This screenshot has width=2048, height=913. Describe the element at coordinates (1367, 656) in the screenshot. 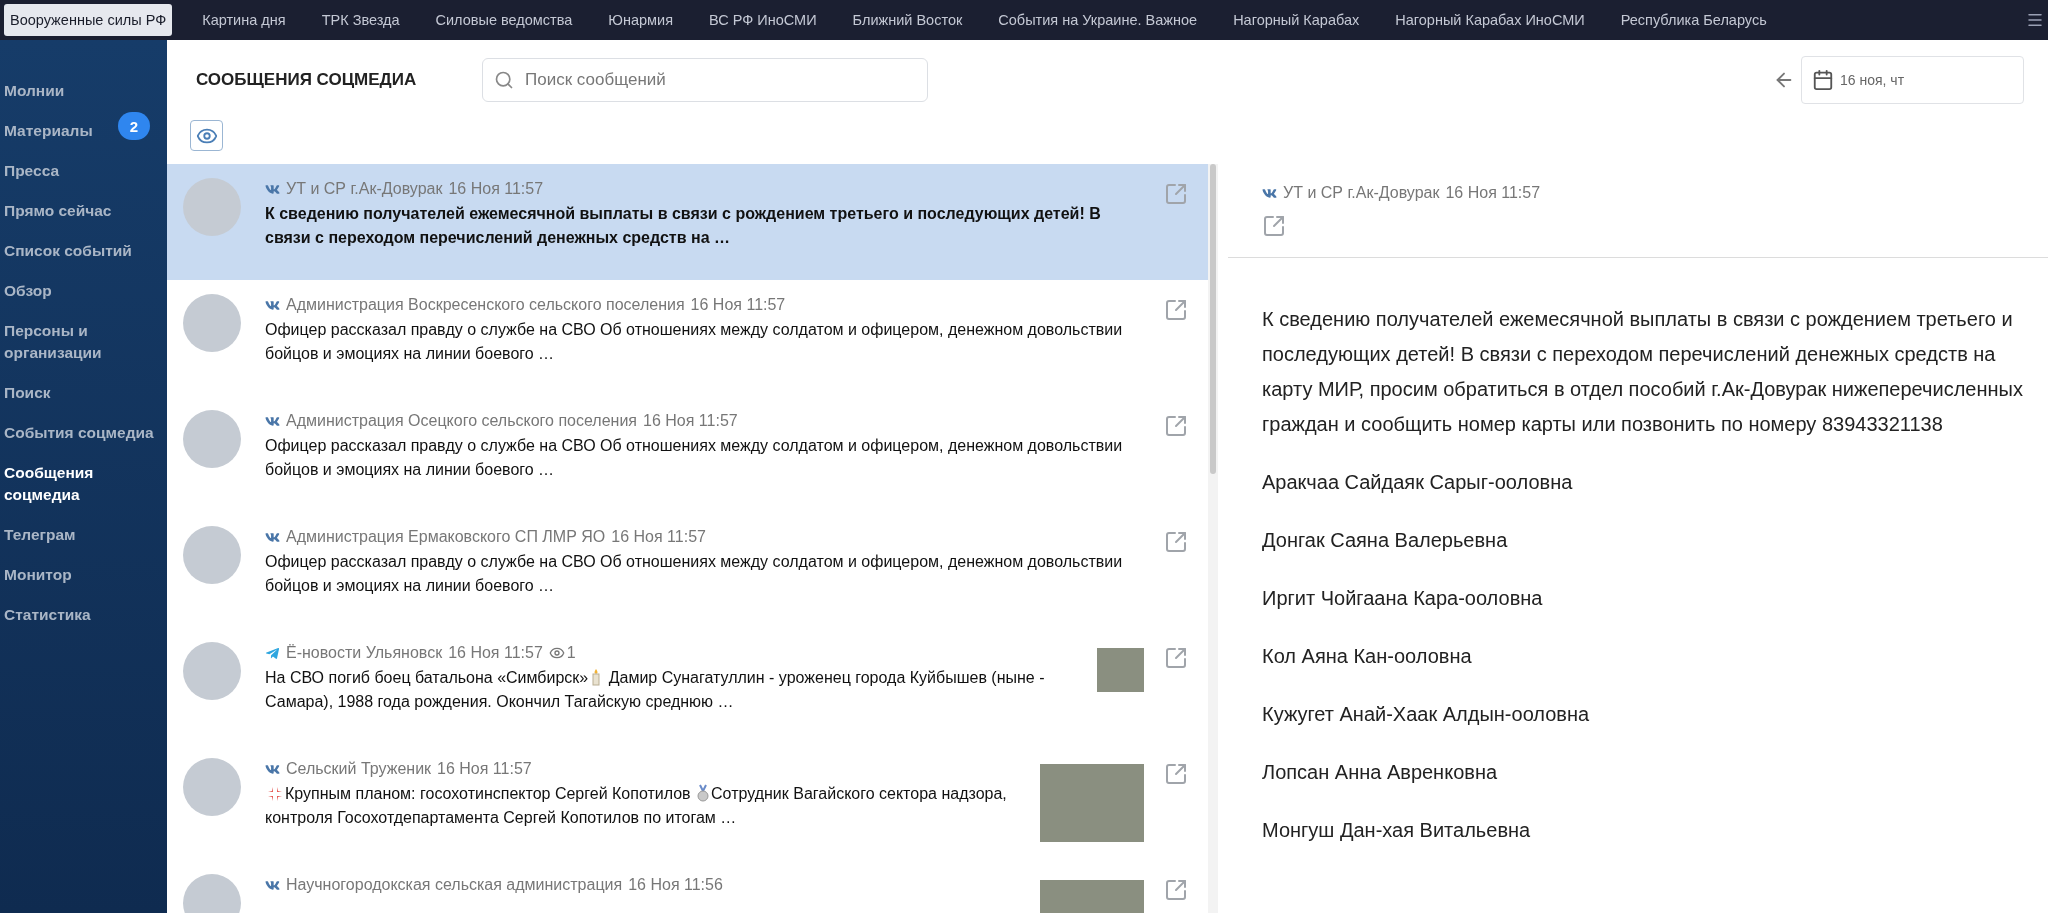

I see `message-paragraph: Кол Аяна Кан-ооловна` at that location.